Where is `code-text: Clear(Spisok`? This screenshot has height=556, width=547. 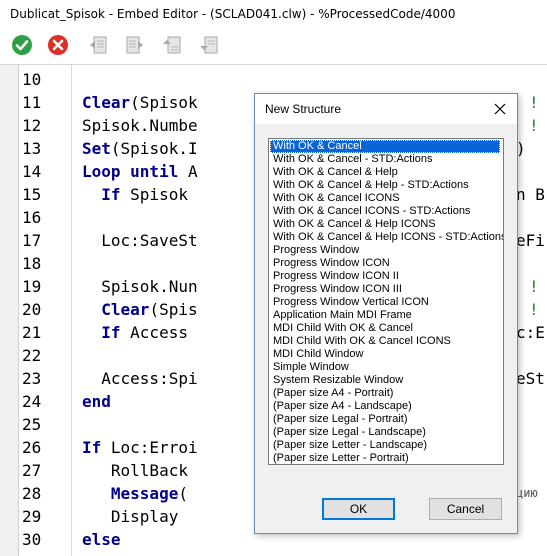
code-text: Clear(Spisok is located at coordinates (140, 102).